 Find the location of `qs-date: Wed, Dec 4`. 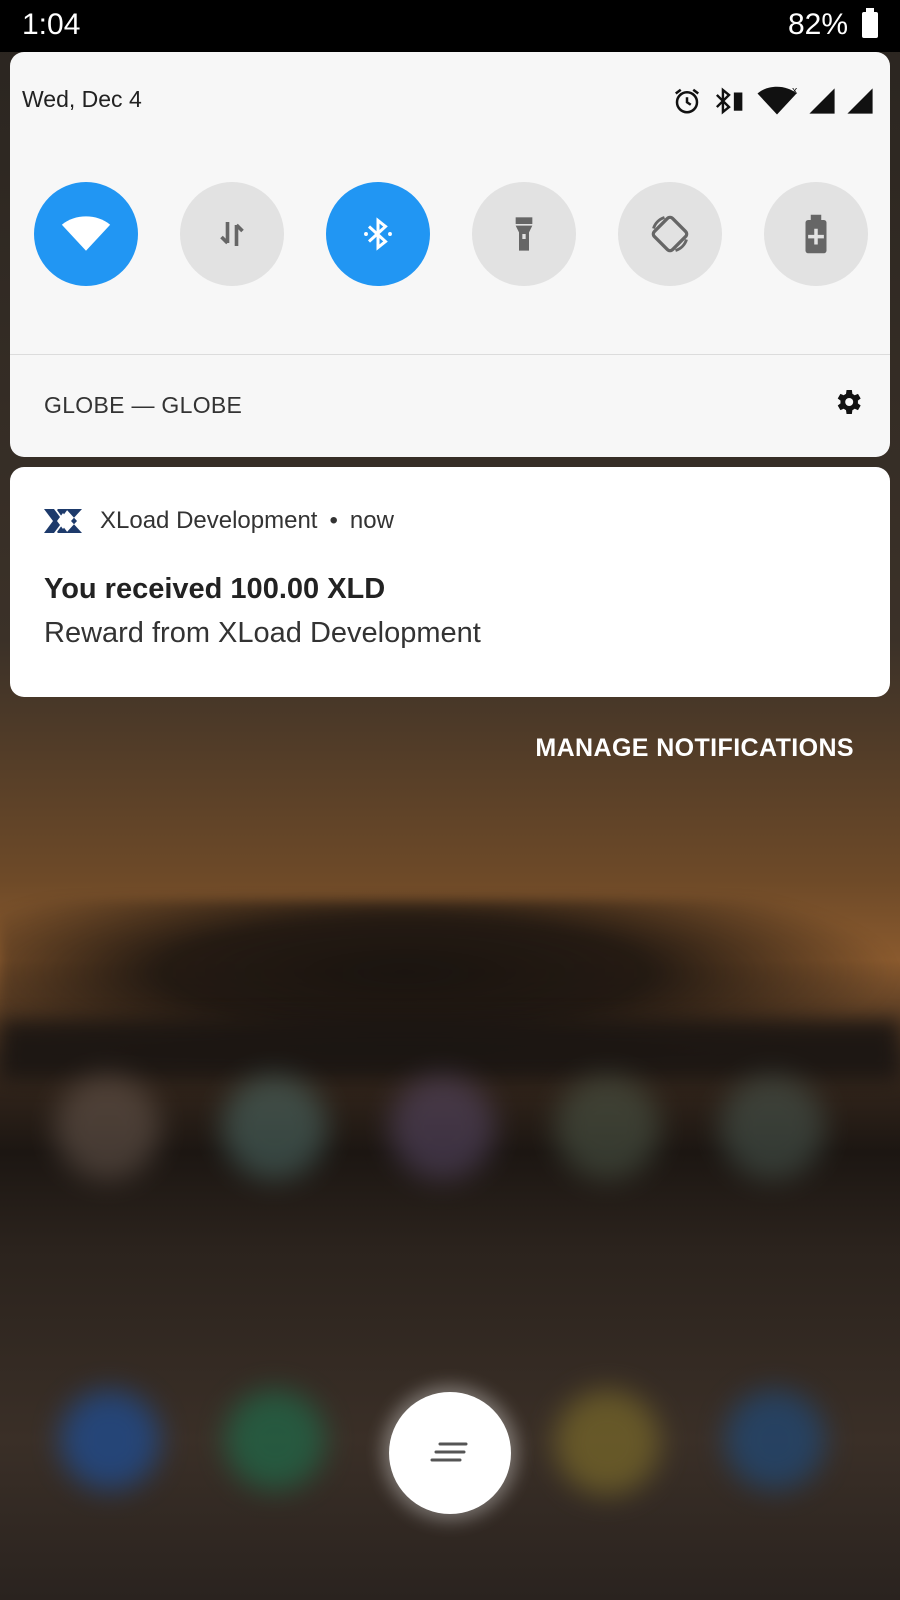

qs-date: Wed, Dec 4 is located at coordinates (82, 99).